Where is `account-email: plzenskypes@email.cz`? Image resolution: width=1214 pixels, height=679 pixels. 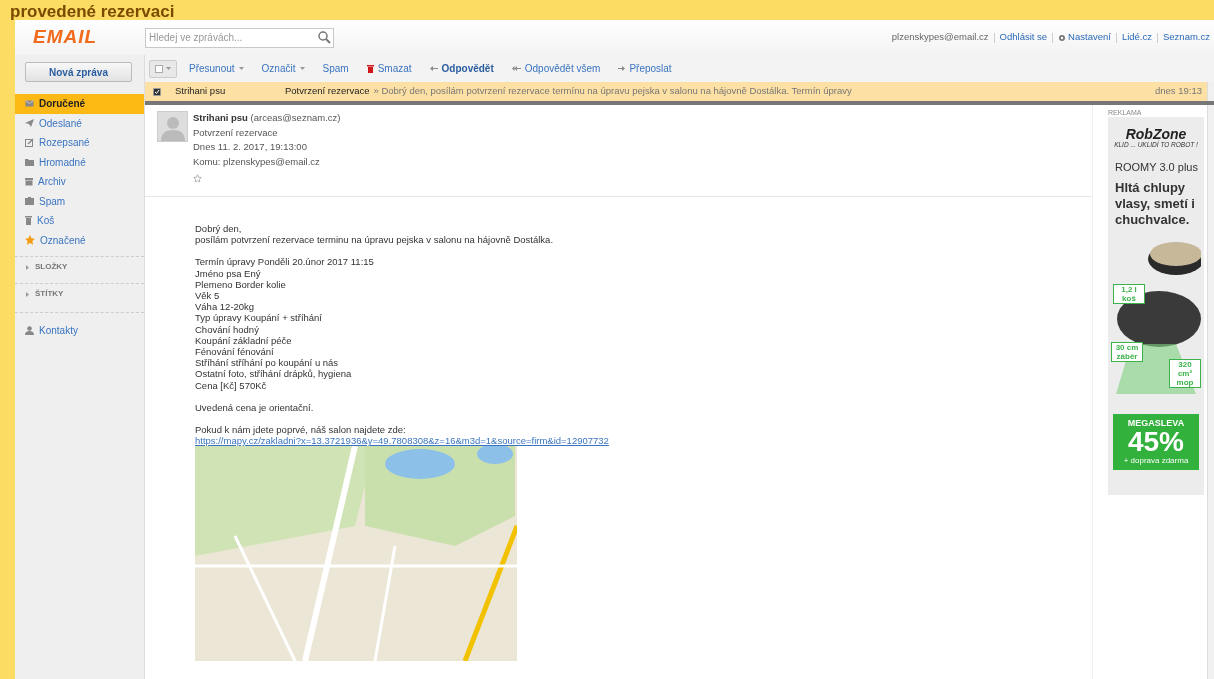 account-email: plzenskypes@email.cz is located at coordinates (940, 37).